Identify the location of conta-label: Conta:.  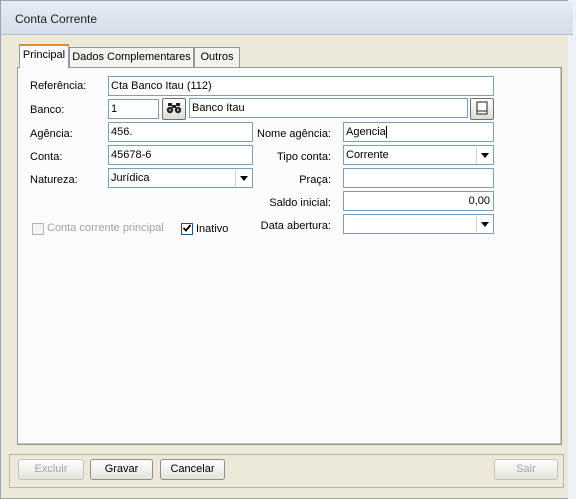
(46, 157).